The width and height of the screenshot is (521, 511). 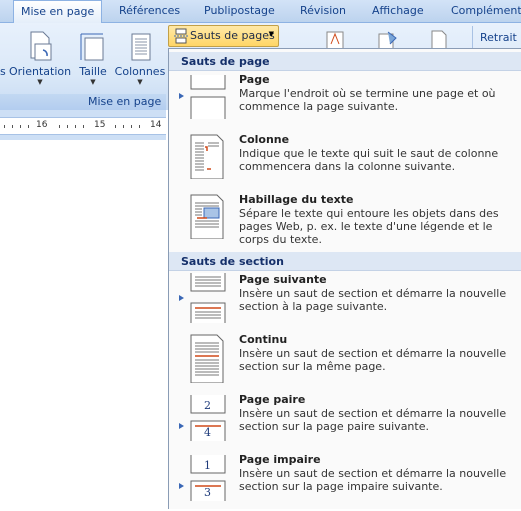 What do you see at coordinates (239, 11) in the screenshot?
I see `tab-publipostage: Publipostage` at bounding box center [239, 11].